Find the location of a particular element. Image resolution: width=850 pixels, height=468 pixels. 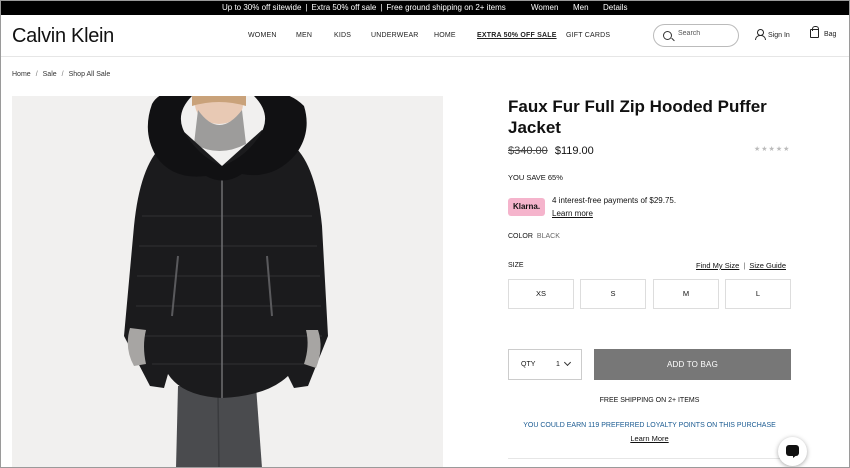

loyalty-learn-more-link: Learn More is located at coordinates (649, 438).